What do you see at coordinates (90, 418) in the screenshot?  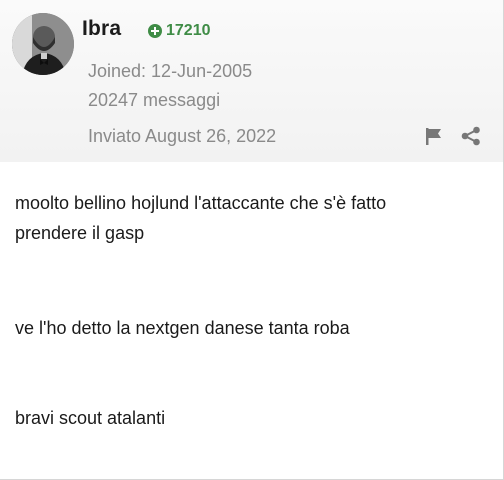 I see `post-paragraph: bravi scout atalanti` at bounding box center [90, 418].